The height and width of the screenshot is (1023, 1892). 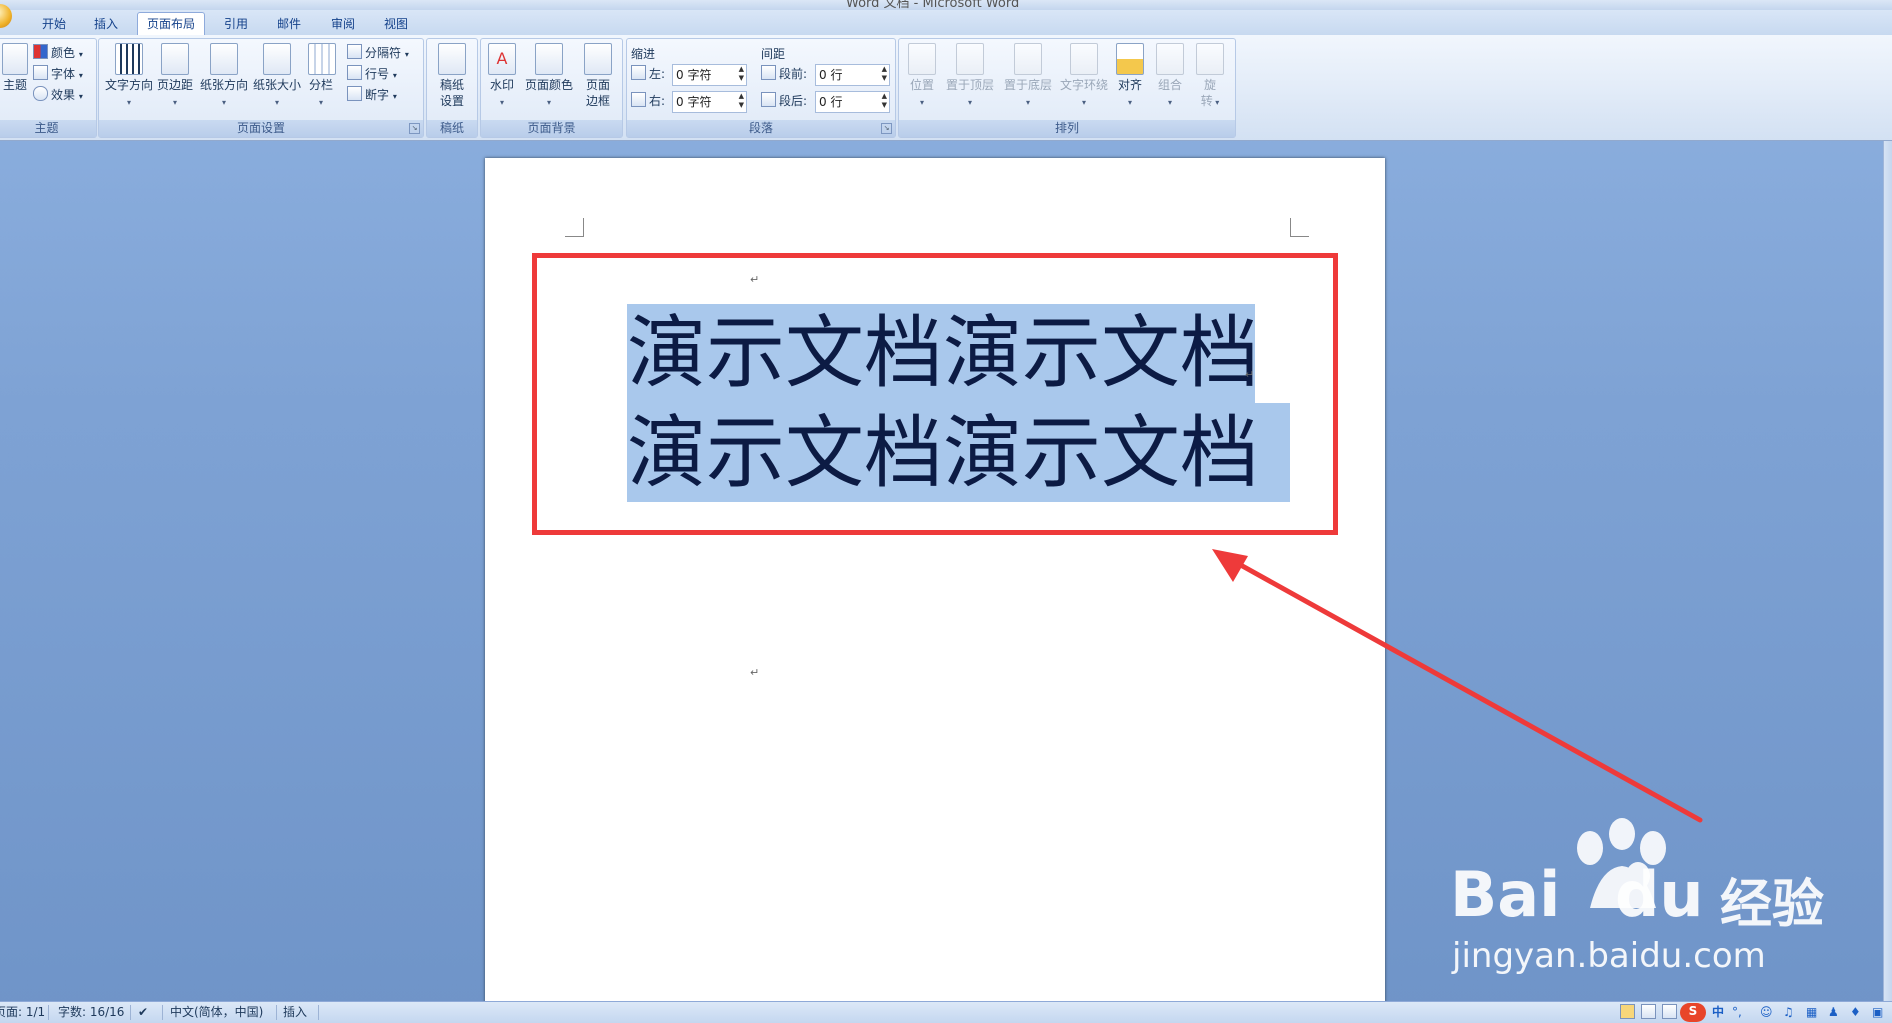 What do you see at coordinates (1505, 894) in the screenshot?
I see `baidu-brand-a: Bai` at bounding box center [1505, 894].